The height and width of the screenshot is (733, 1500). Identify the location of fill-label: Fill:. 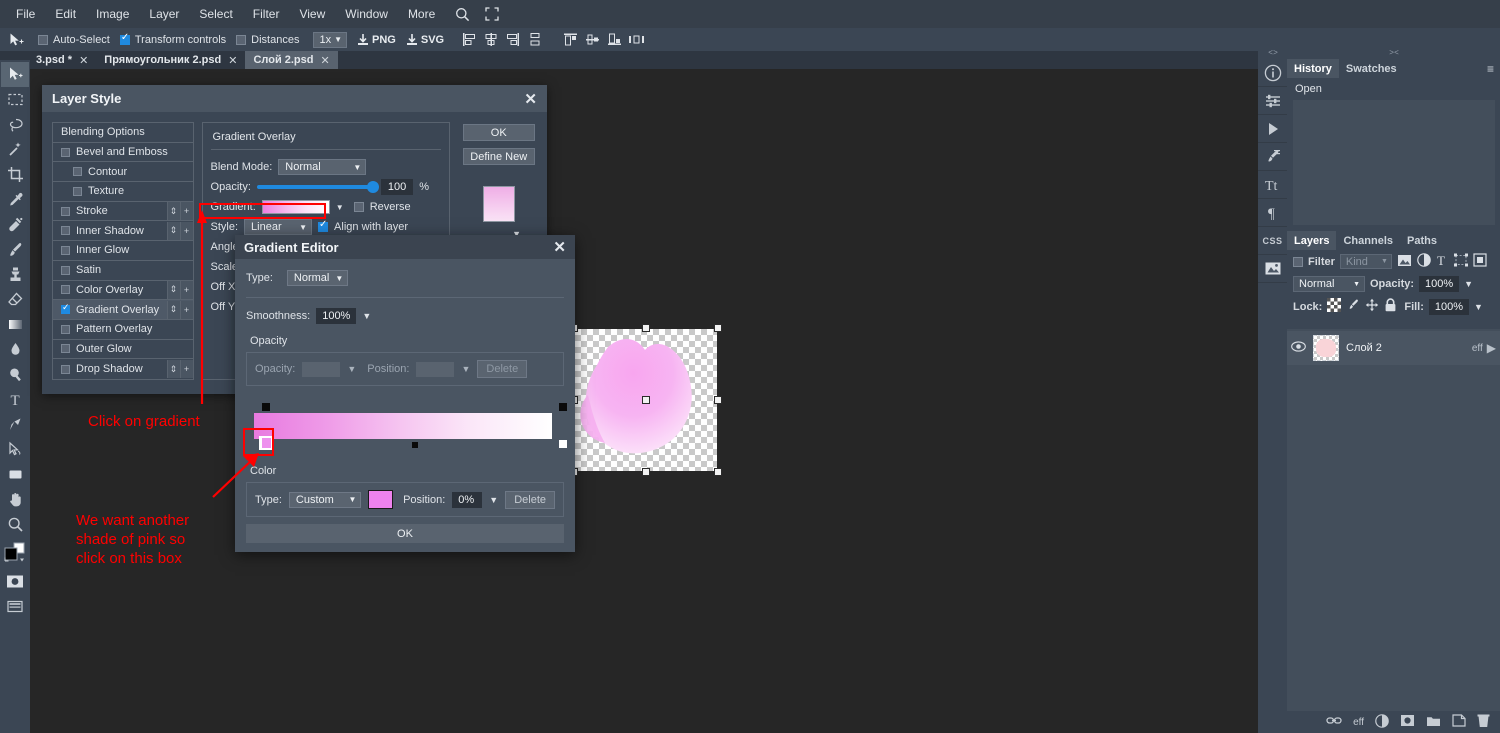
(1414, 306).